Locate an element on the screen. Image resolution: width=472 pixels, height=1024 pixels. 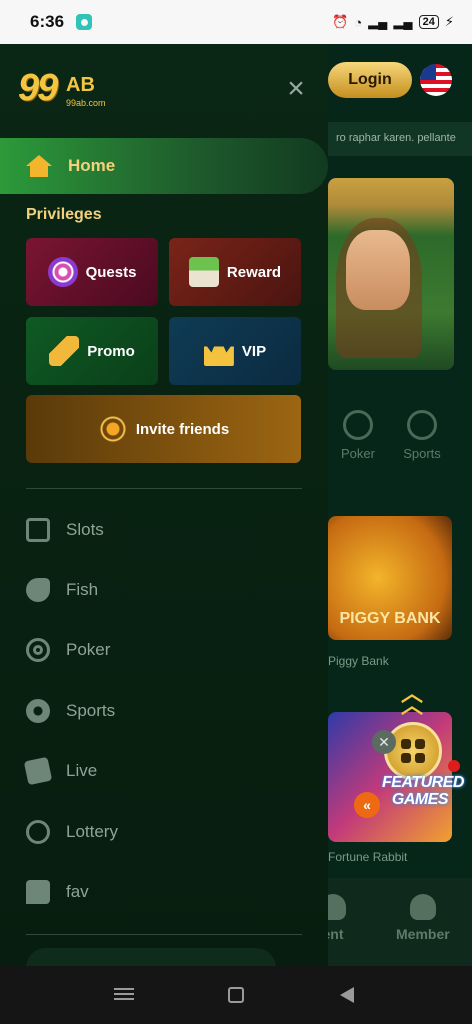
game-card-title: PIGGY BANK is located at coordinates (390, 618).